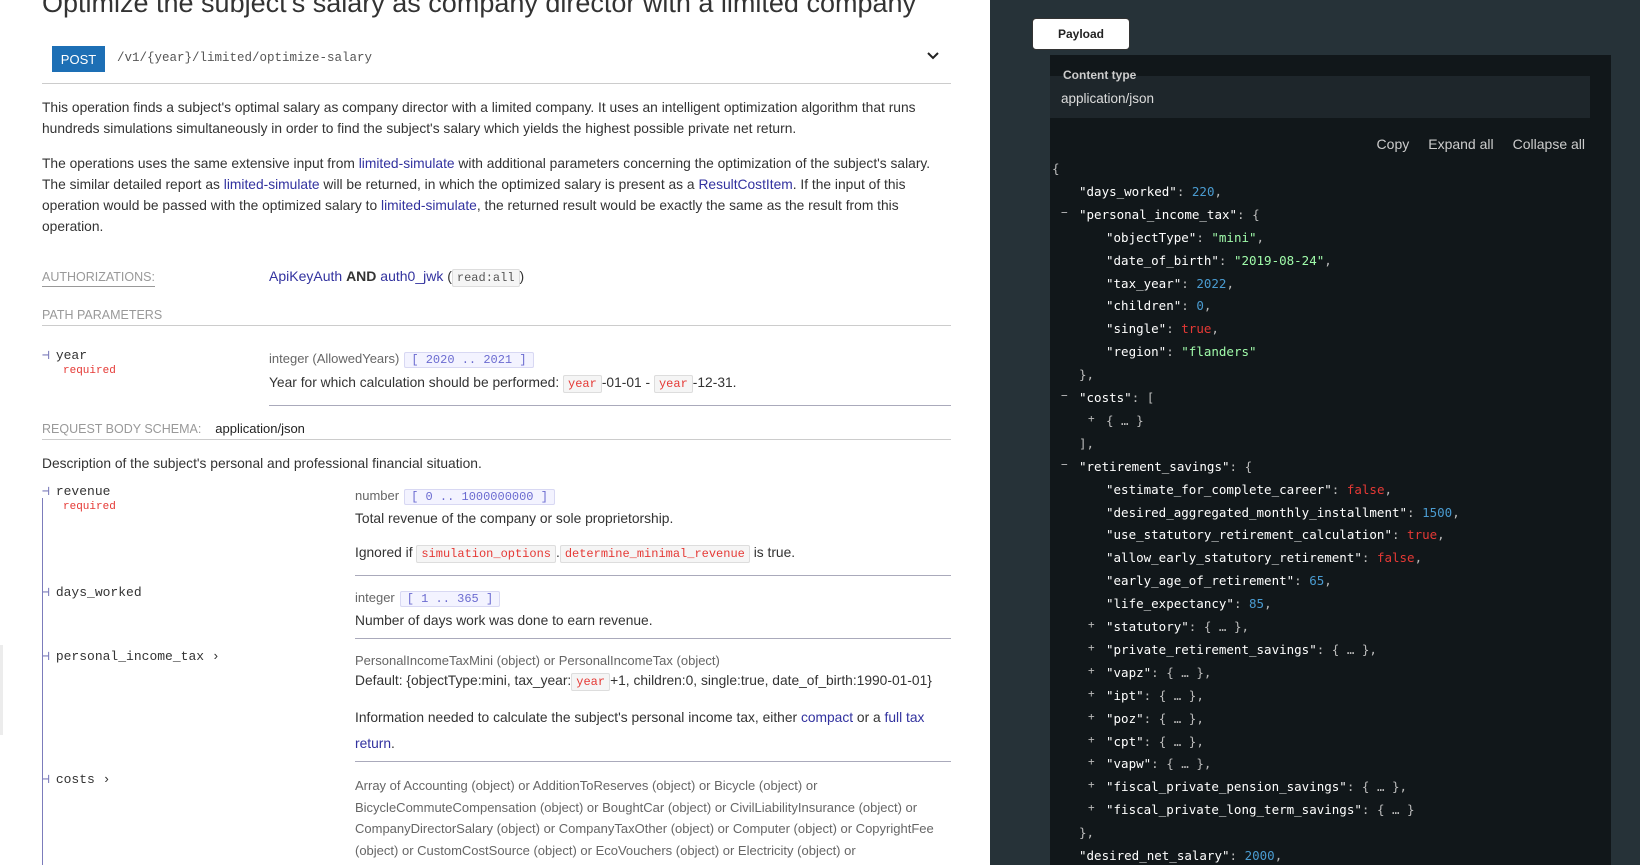 The image size is (1640, 865). I want to click on param-costs: ⊣ costs ›, so click(76, 779).